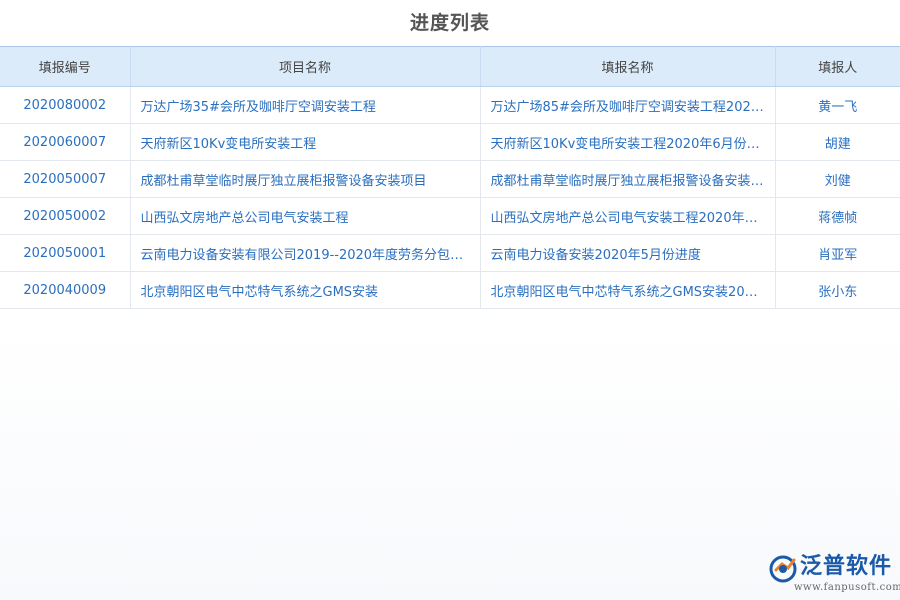  Describe the element at coordinates (627, 253) in the screenshot. I see `cell-report-name: 云南电力设备安装2020年5月份进度` at that location.